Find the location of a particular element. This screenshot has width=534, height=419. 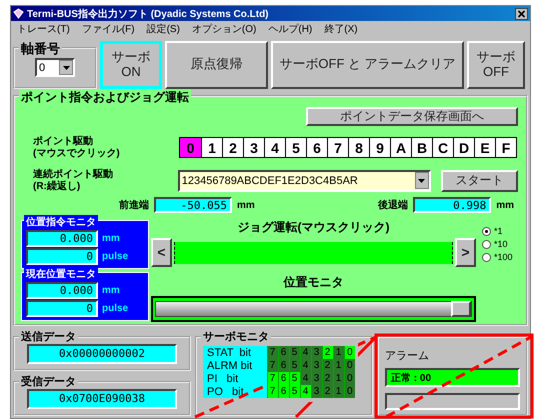

menu-item: オプション(O) is located at coordinates (224, 29).